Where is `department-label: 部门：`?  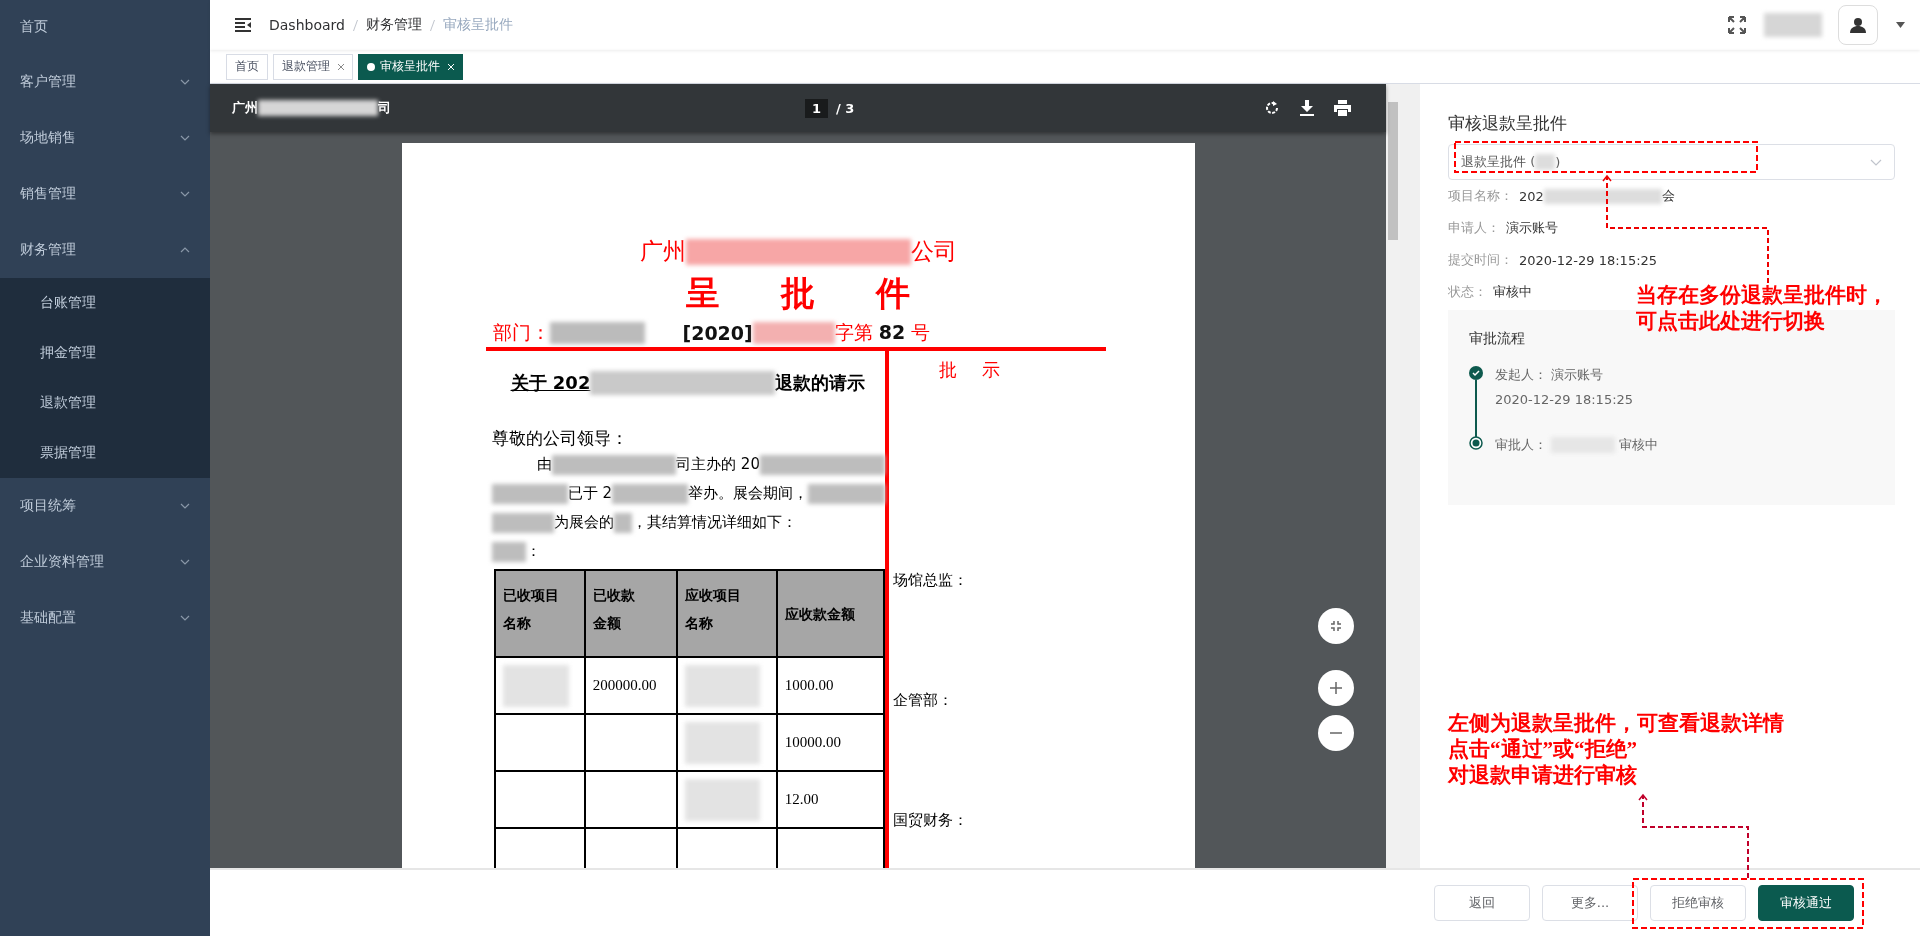 department-label: 部门： is located at coordinates (521, 332).